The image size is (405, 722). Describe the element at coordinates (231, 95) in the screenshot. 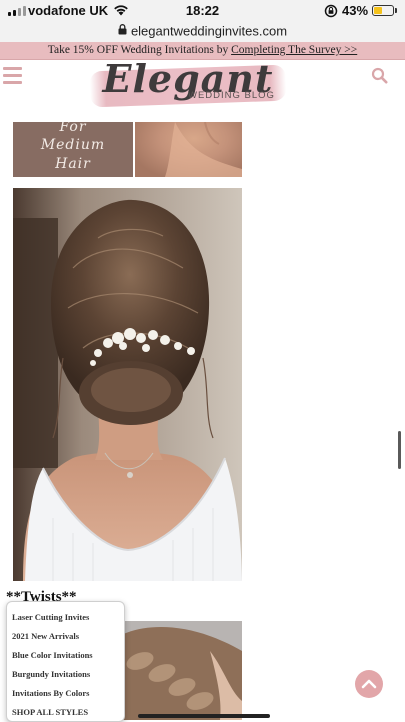

I see `logo-subtitle: WEDDING BLOG` at that location.